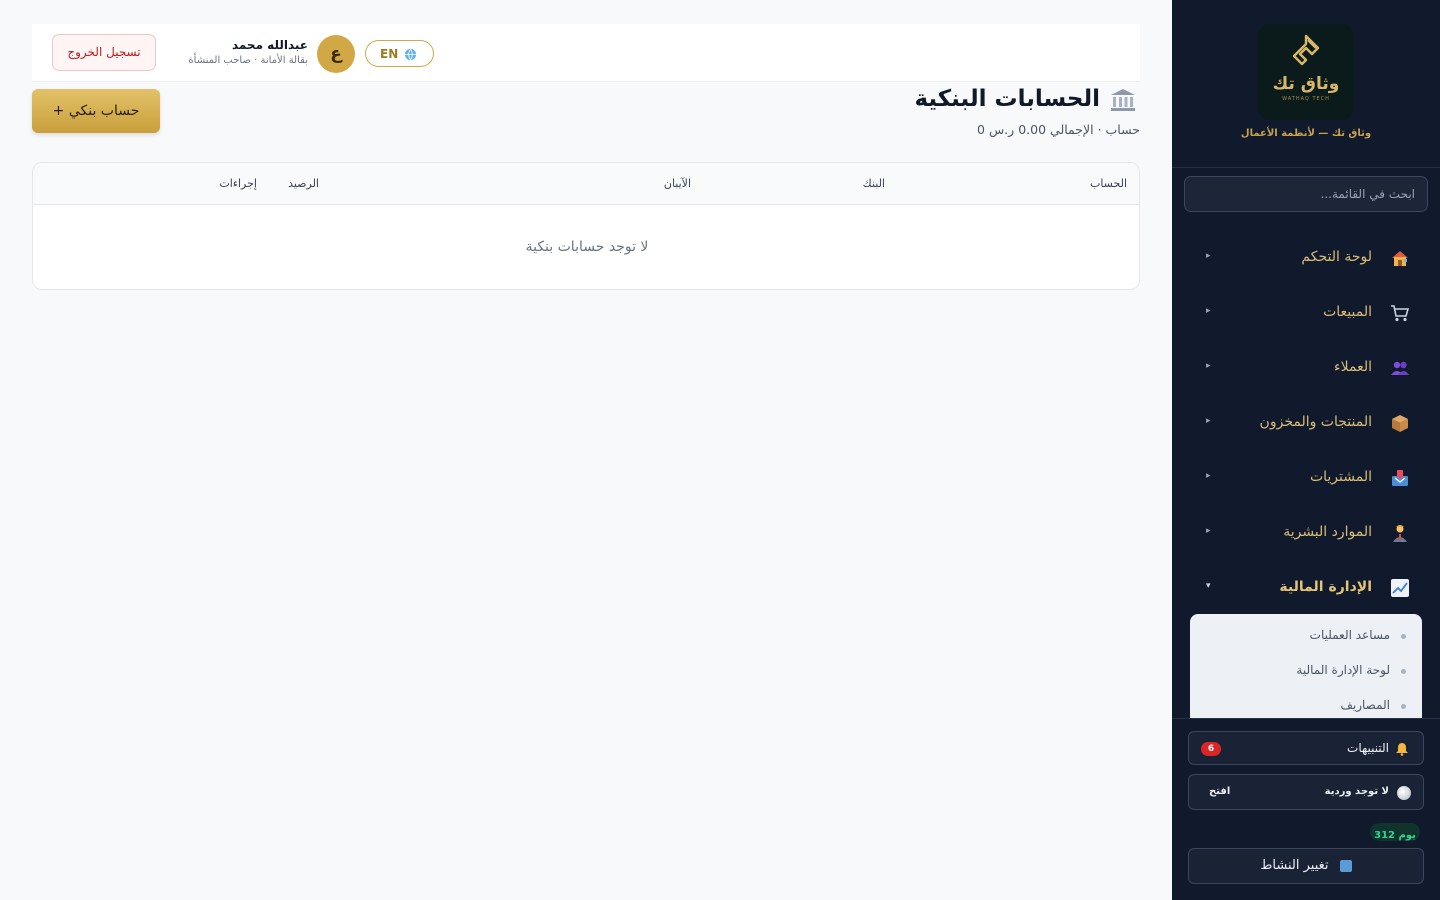 The height and width of the screenshot is (900, 1440). I want to click on inbox-icon, so click(1400, 478).